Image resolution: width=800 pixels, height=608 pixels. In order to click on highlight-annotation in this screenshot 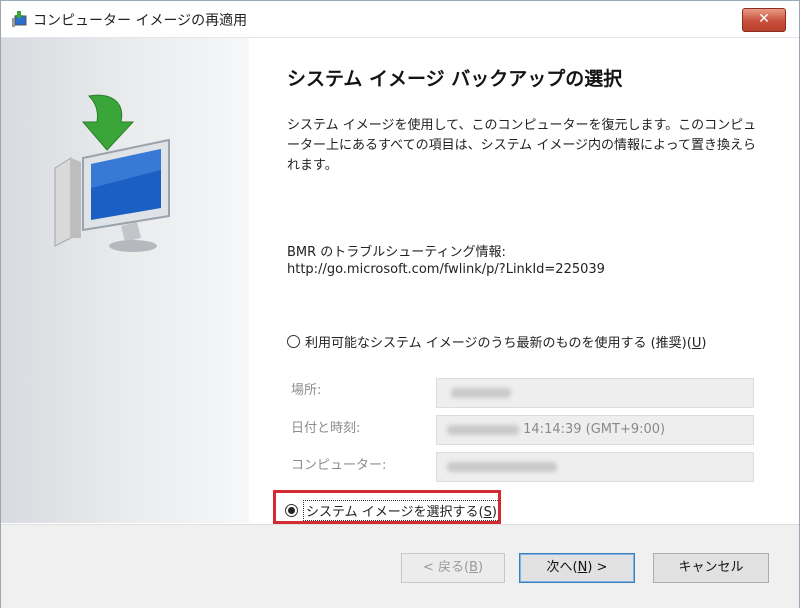, I will do `click(387, 507)`.